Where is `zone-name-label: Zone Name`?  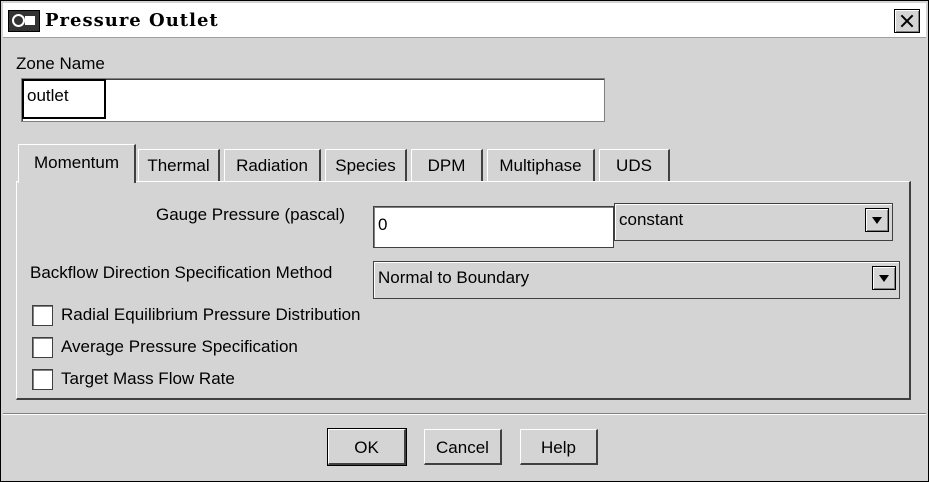
zone-name-label: Zone Name is located at coordinates (60, 63).